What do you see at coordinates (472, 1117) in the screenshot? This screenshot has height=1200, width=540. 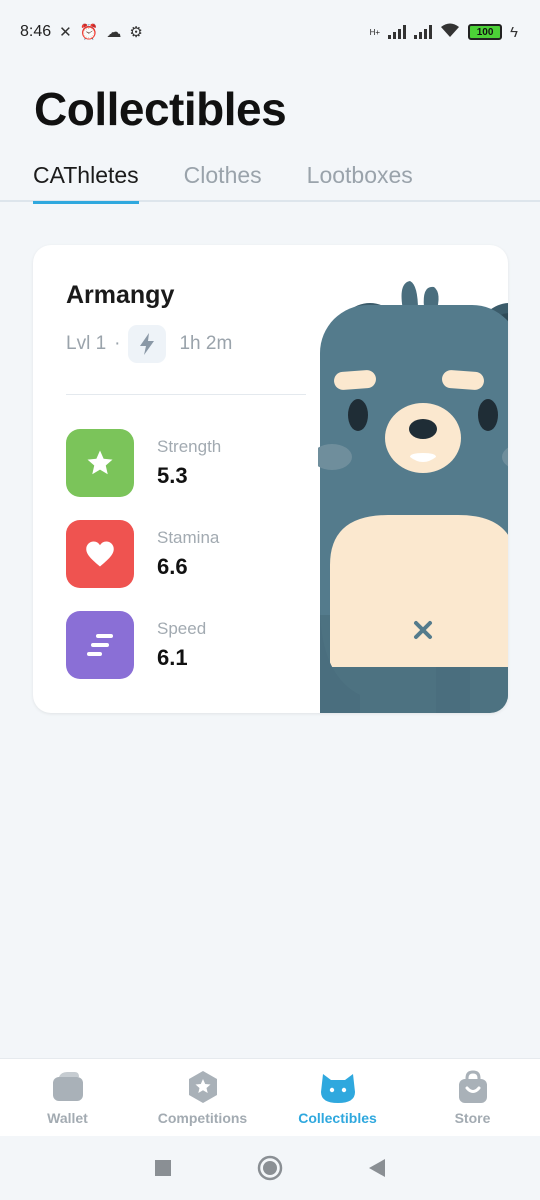 I see `nav-label: Store` at bounding box center [472, 1117].